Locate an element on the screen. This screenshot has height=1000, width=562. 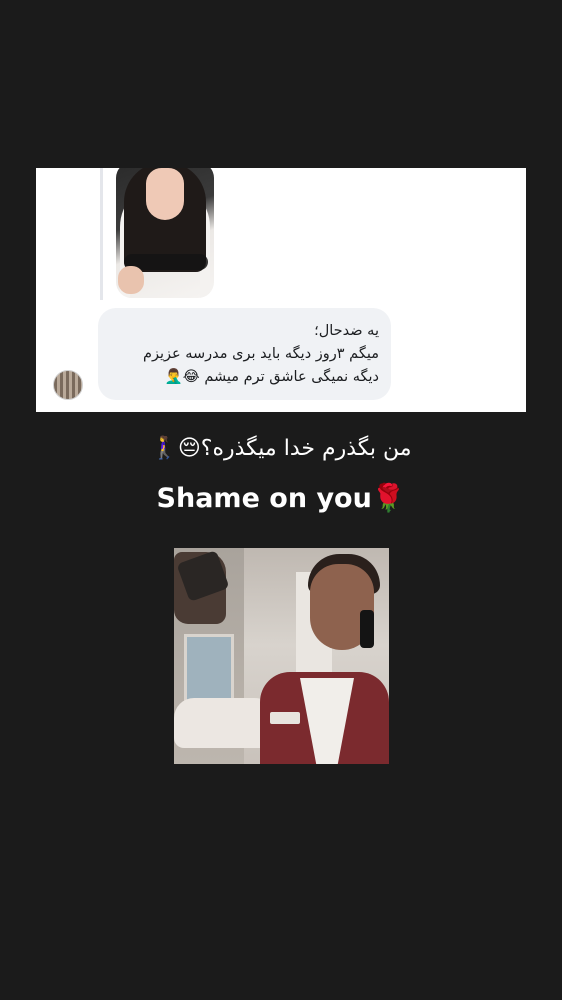
story-caption-english: Shame on you🌹 is located at coordinates (281, 498).